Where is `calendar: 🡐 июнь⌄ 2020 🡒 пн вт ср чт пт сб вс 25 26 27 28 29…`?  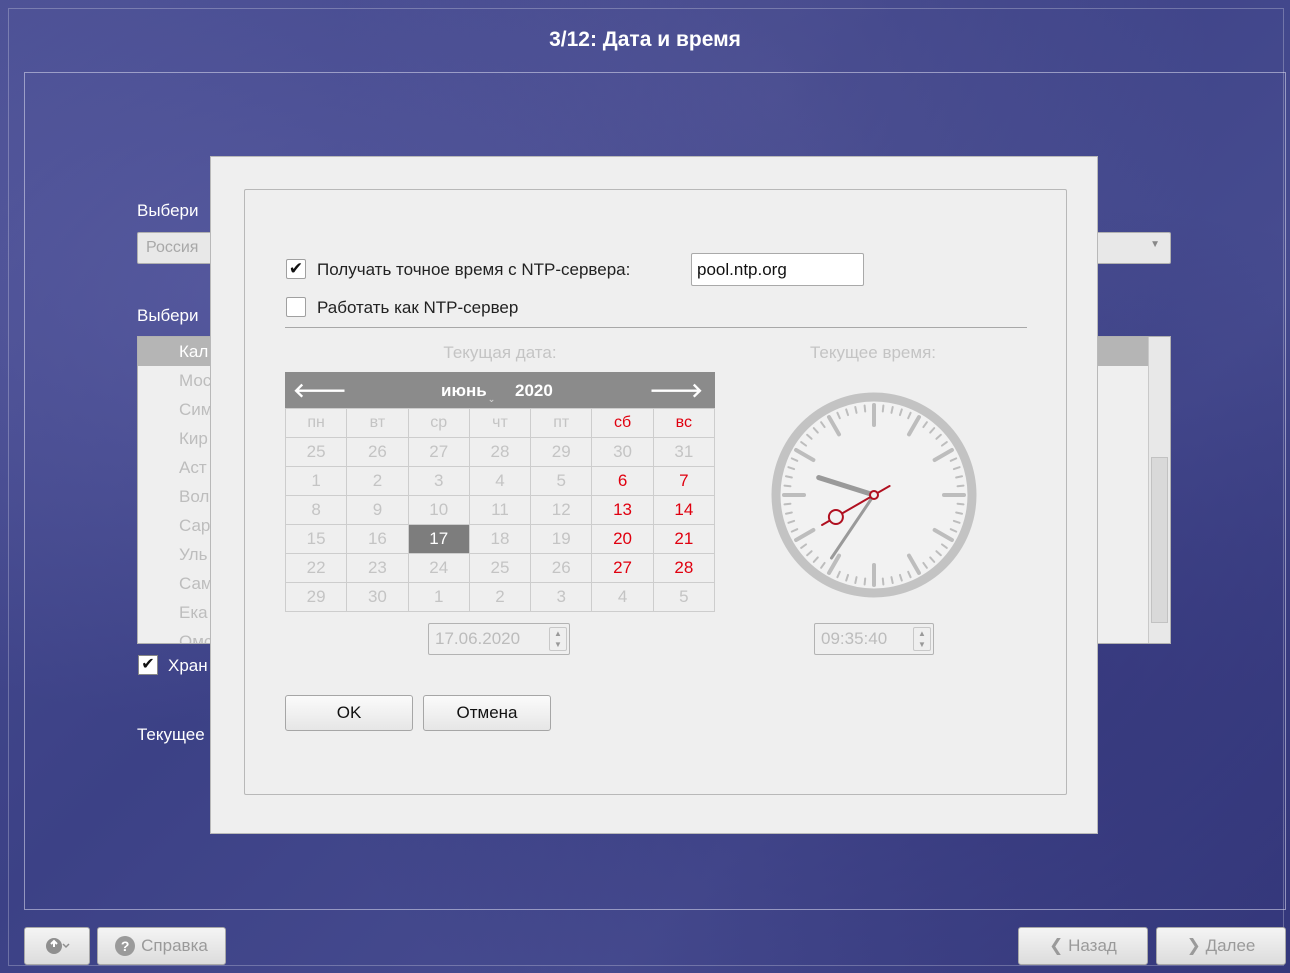
calendar: 🡐 июнь⌄ 2020 🡒 пн вт ср чт пт сб вс 25 26 27 28 29… is located at coordinates (500, 492).